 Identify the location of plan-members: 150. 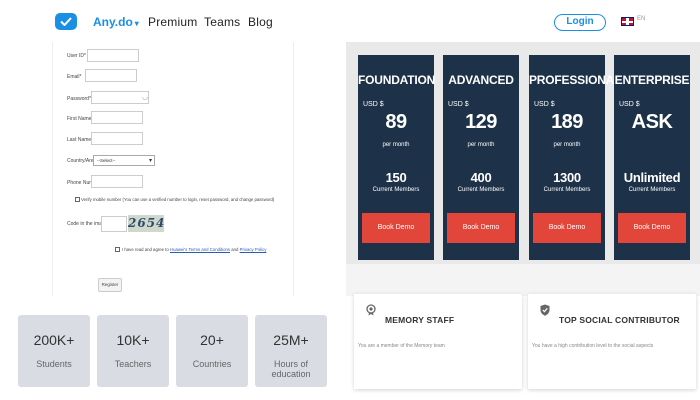
(396, 177).